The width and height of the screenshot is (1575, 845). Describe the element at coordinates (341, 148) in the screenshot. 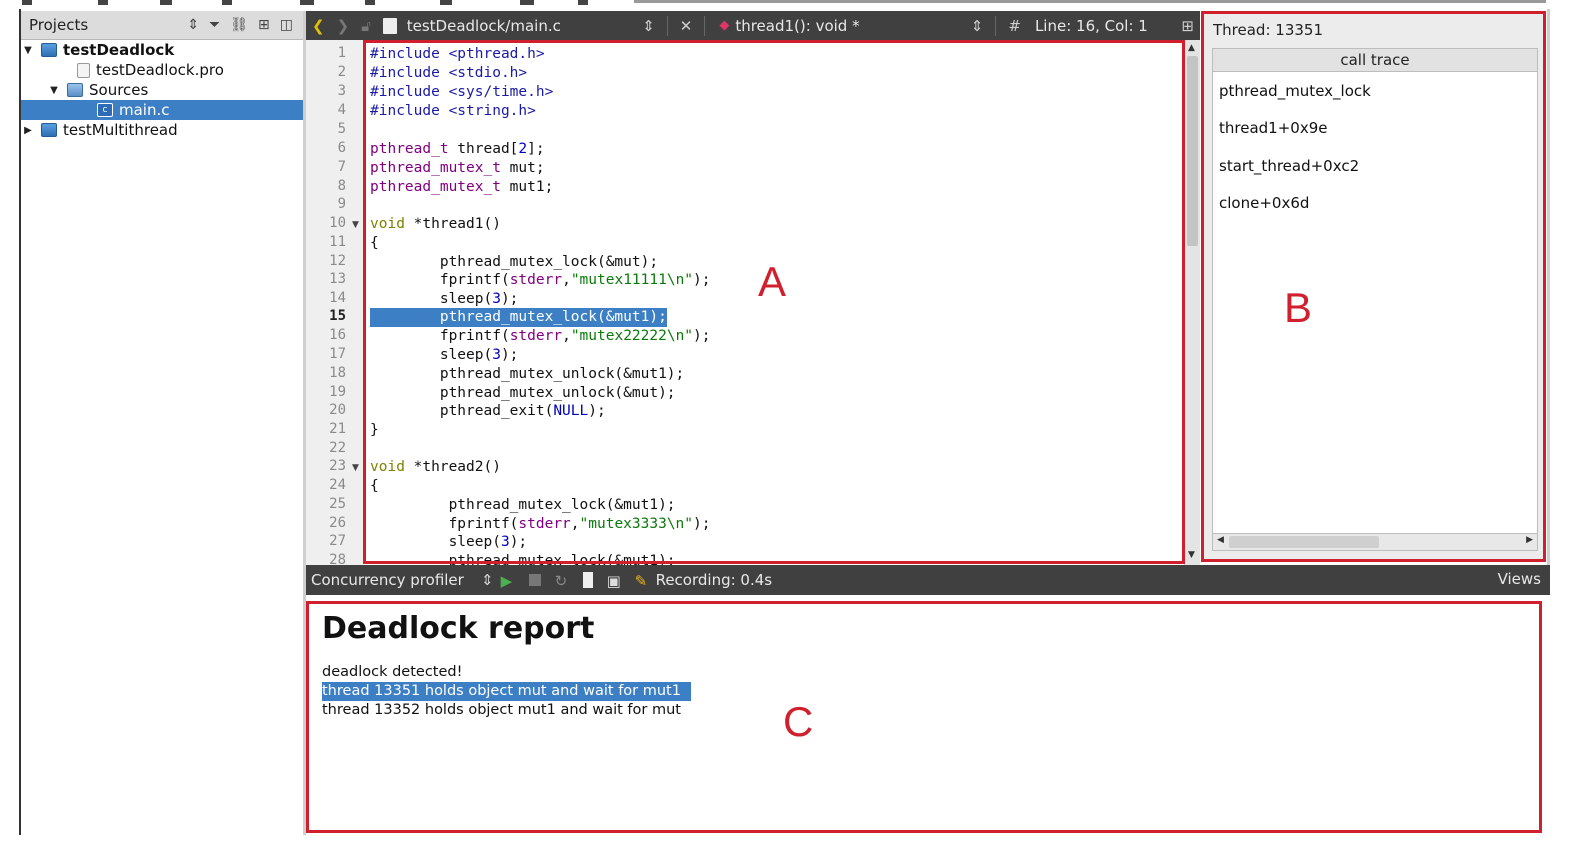

I see `line-number: 6` at that location.